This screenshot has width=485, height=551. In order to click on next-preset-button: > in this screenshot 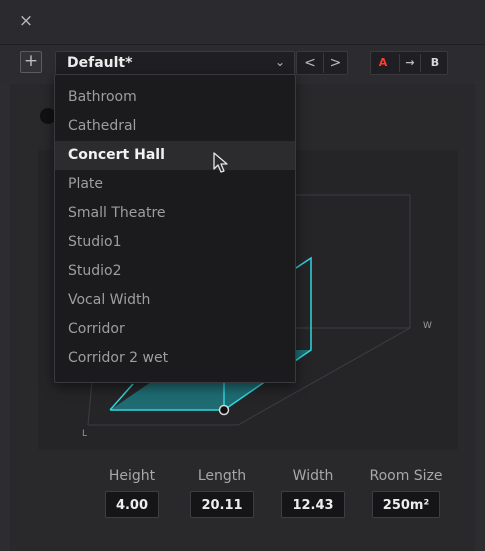, I will do `click(335, 63)`.